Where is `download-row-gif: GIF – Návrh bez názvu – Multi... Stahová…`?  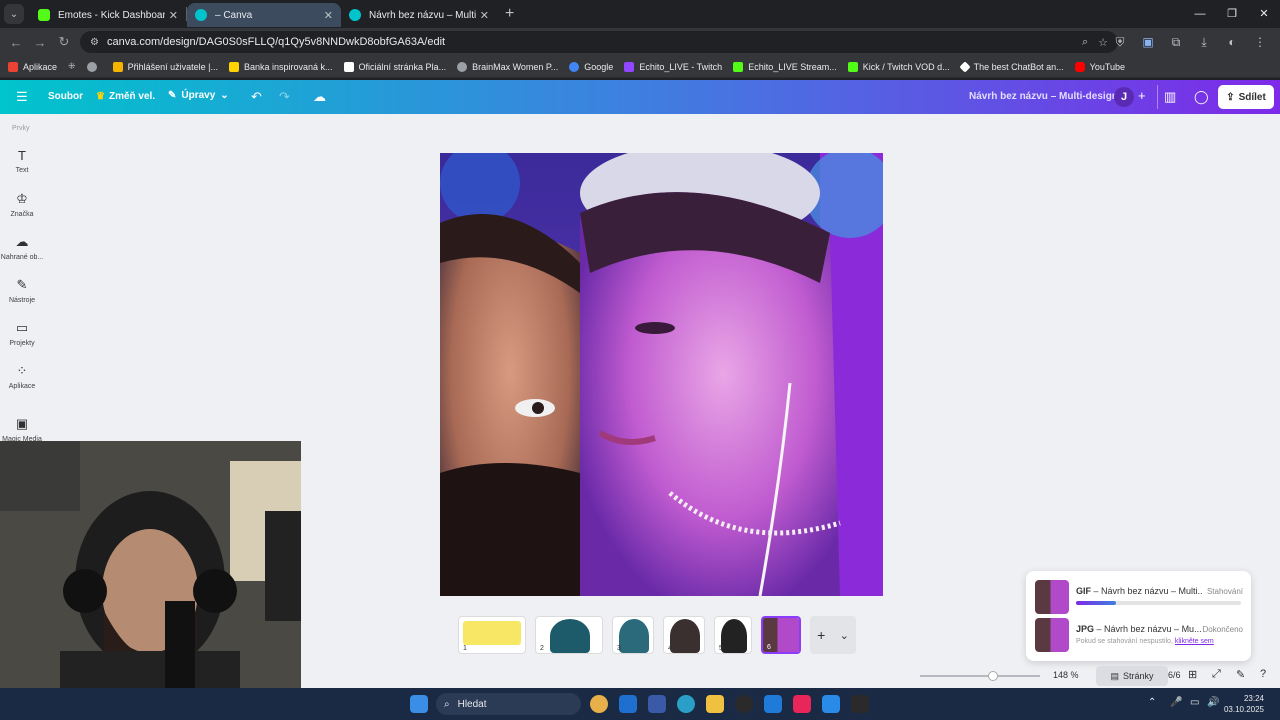 download-row-gif: GIF – Návrh bez názvu – Multi... Stahová… is located at coordinates (1140, 597).